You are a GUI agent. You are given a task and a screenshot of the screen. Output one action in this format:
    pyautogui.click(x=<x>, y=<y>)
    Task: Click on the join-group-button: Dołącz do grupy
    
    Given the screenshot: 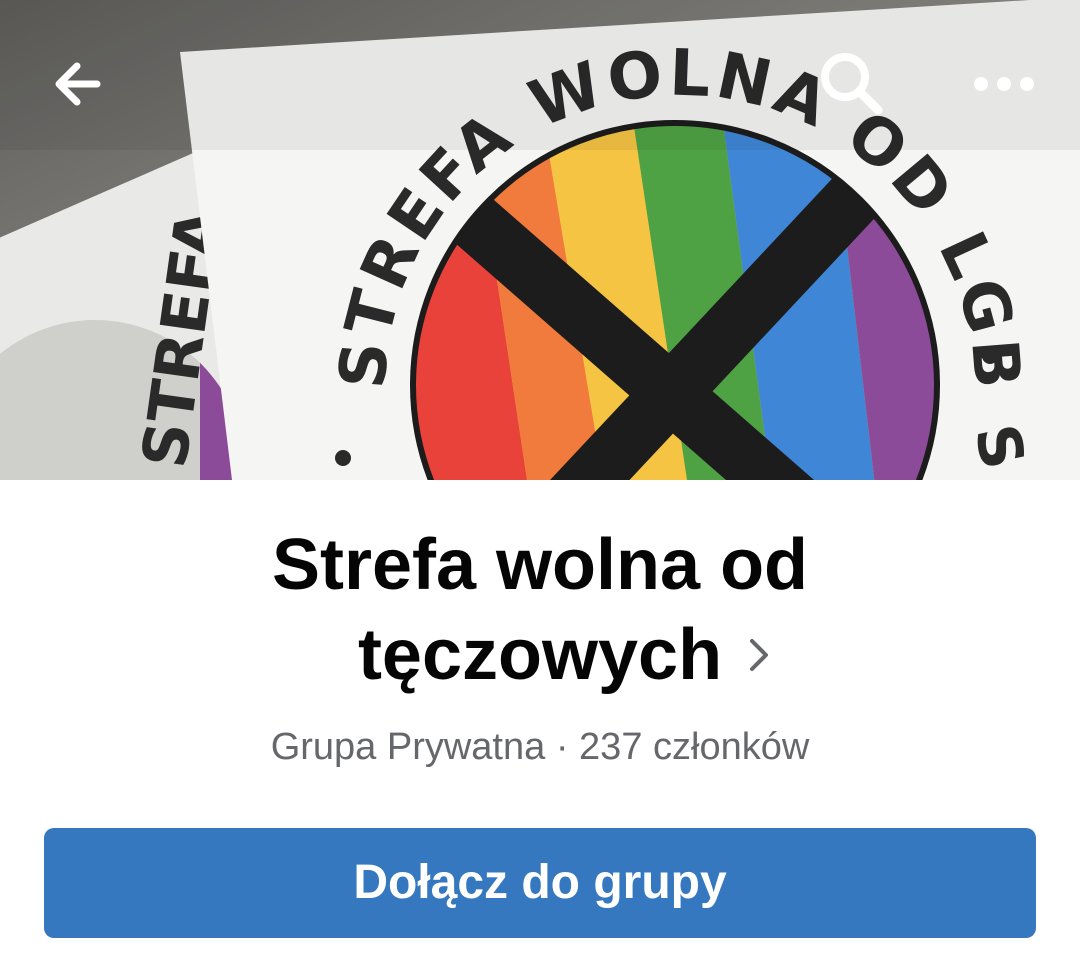 What is the action you would take?
    pyautogui.click(x=540, y=883)
    